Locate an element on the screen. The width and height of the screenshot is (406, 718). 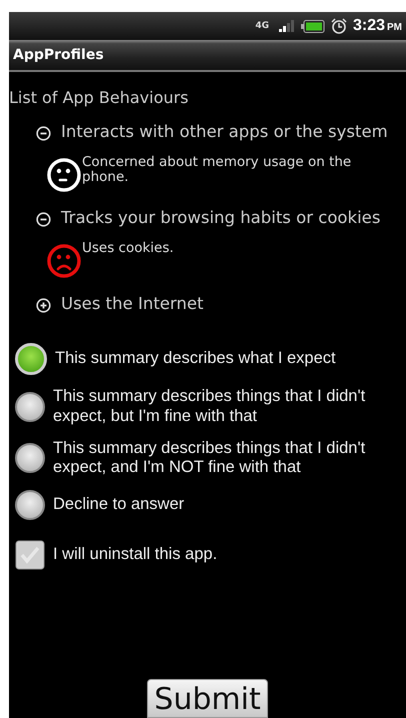
sad-face-icon is located at coordinates (64, 261).